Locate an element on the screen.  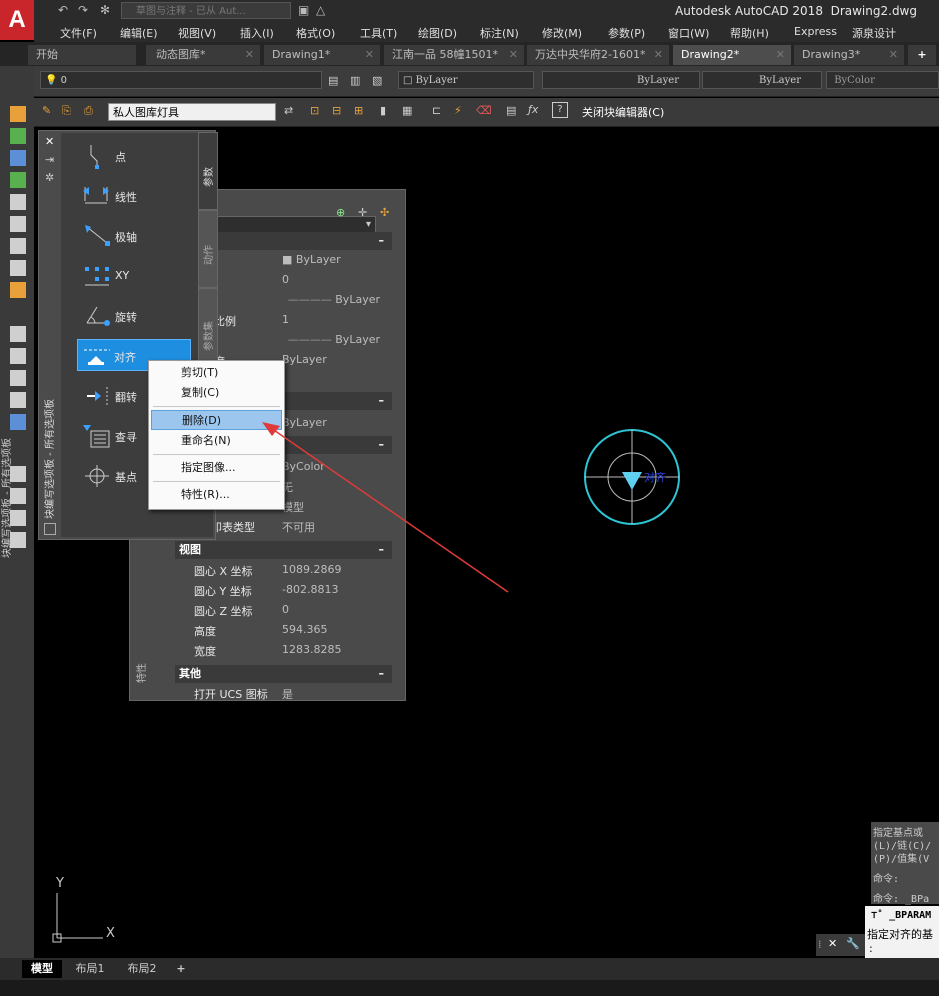
ucs-y-label: Y is located at coordinates (59, 883).